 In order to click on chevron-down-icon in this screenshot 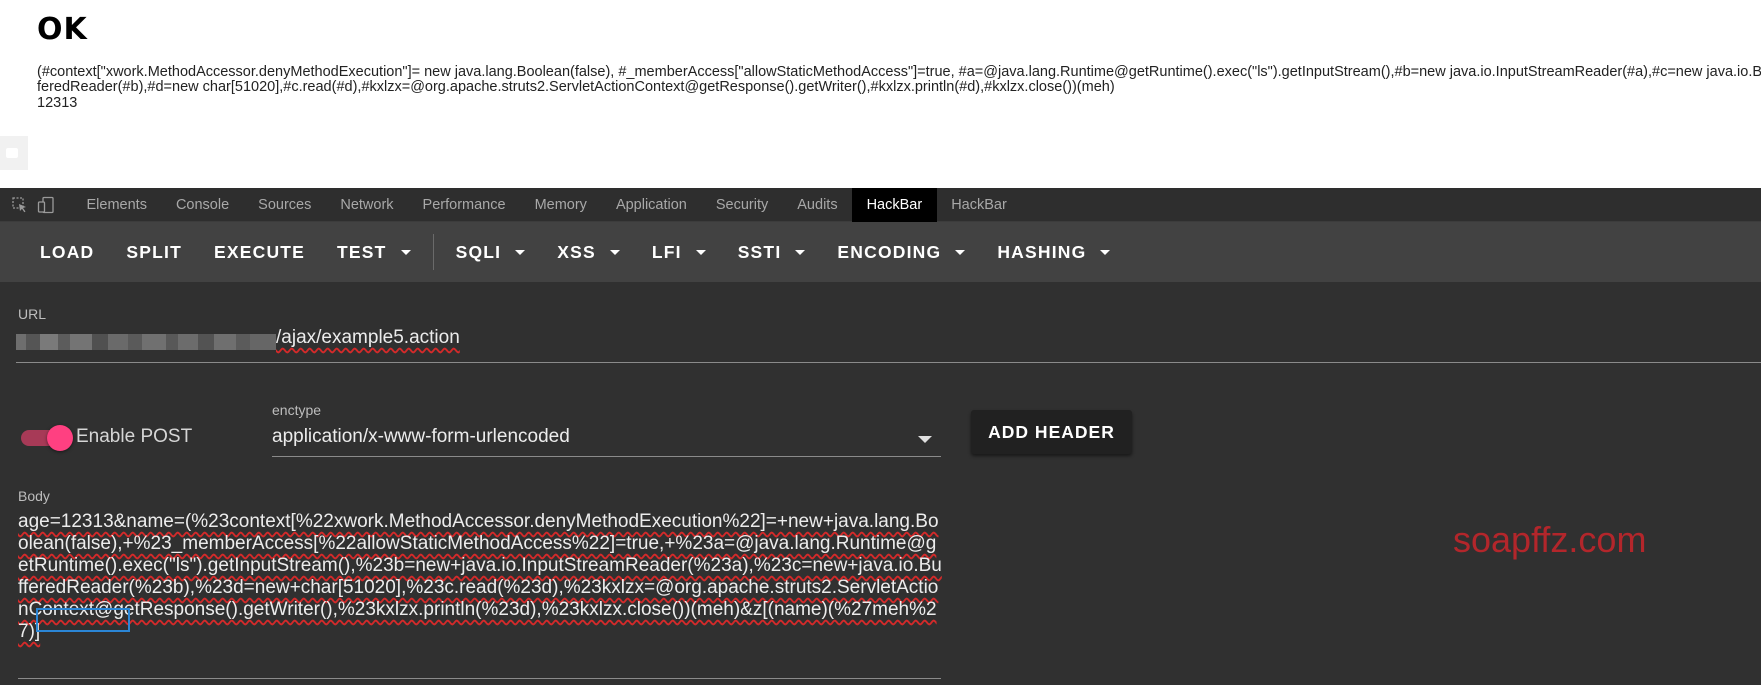, I will do `click(925, 439)`.